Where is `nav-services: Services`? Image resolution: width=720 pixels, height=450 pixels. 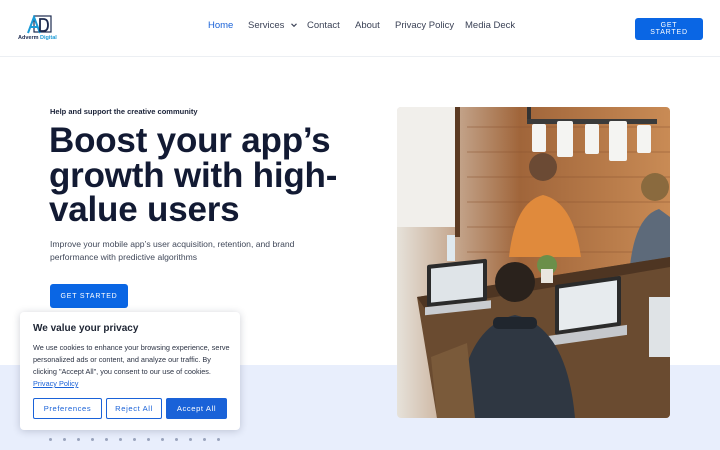
nav-services: Services is located at coordinates (273, 25).